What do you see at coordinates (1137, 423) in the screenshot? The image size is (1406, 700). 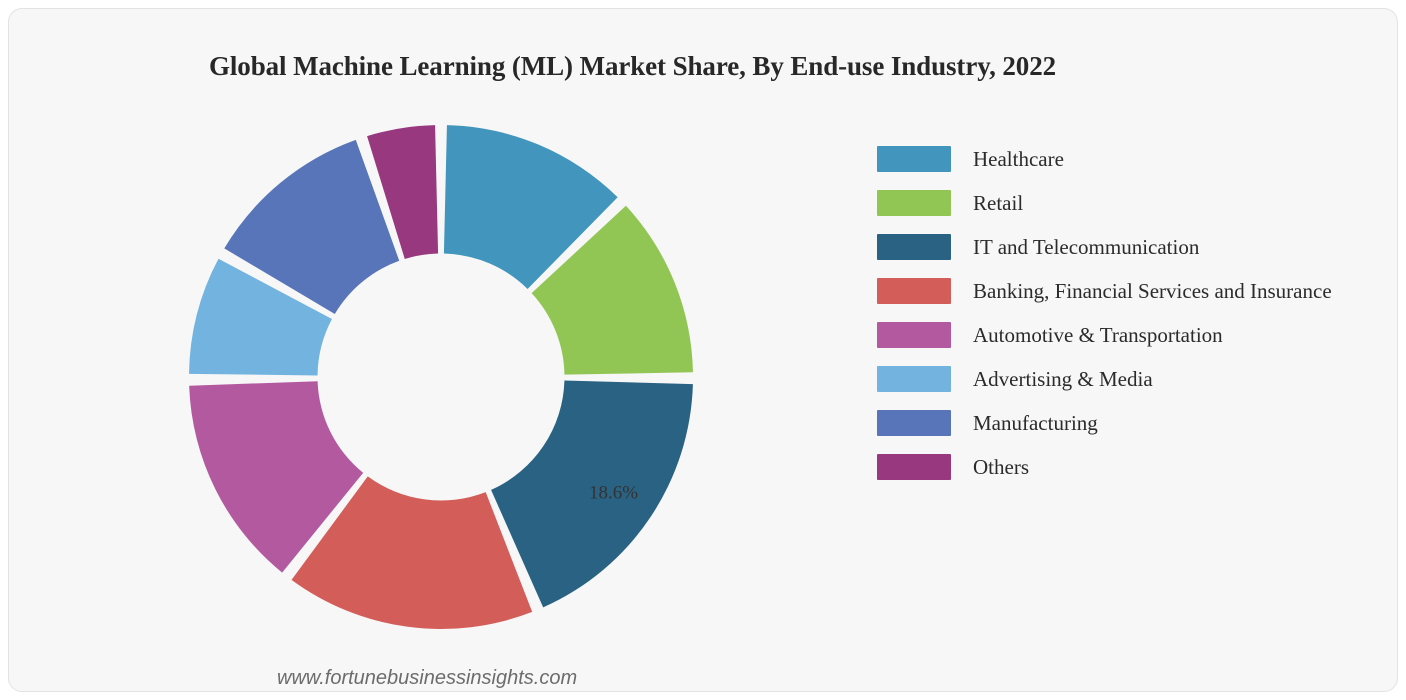 I see `legend-item: Manufacturing` at bounding box center [1137, 423].